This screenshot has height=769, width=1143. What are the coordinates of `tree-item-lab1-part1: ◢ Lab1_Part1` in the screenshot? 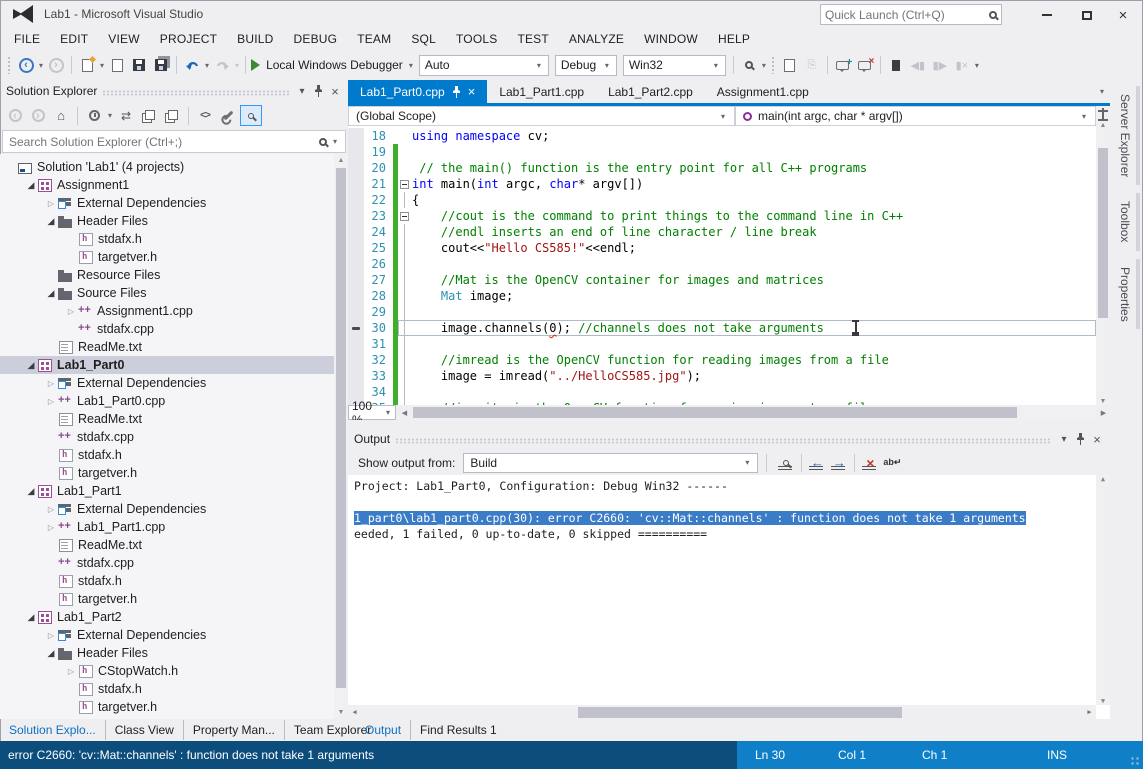 It's located at (167, 491).